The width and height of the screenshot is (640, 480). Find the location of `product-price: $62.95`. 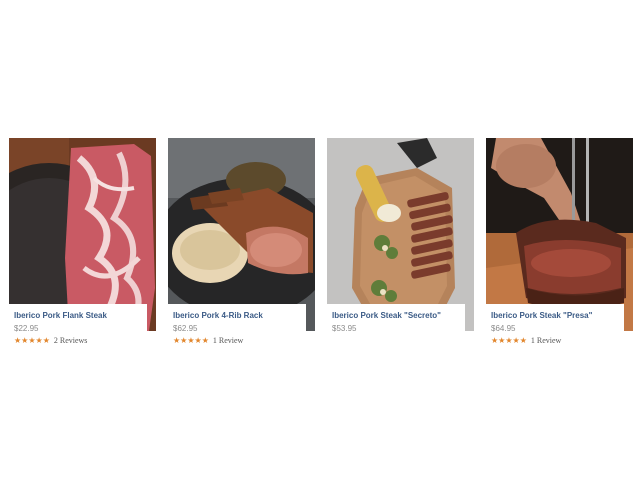

product-price: $62.95 is located at coordinates (185, 328).